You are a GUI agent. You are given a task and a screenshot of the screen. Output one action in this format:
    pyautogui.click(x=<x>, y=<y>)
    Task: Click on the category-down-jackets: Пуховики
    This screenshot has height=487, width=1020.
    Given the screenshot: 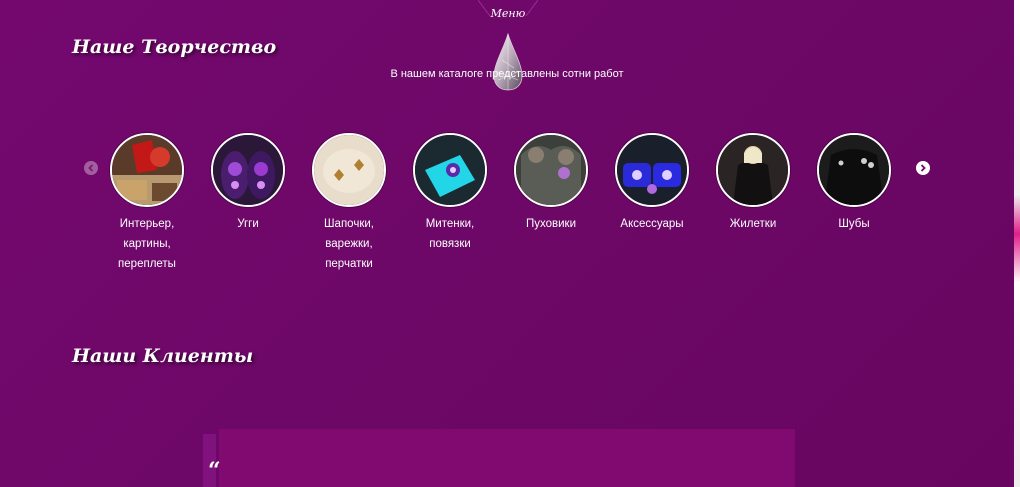 What is the action you would take?
    pyautogui.click(x=551, y=183)
    